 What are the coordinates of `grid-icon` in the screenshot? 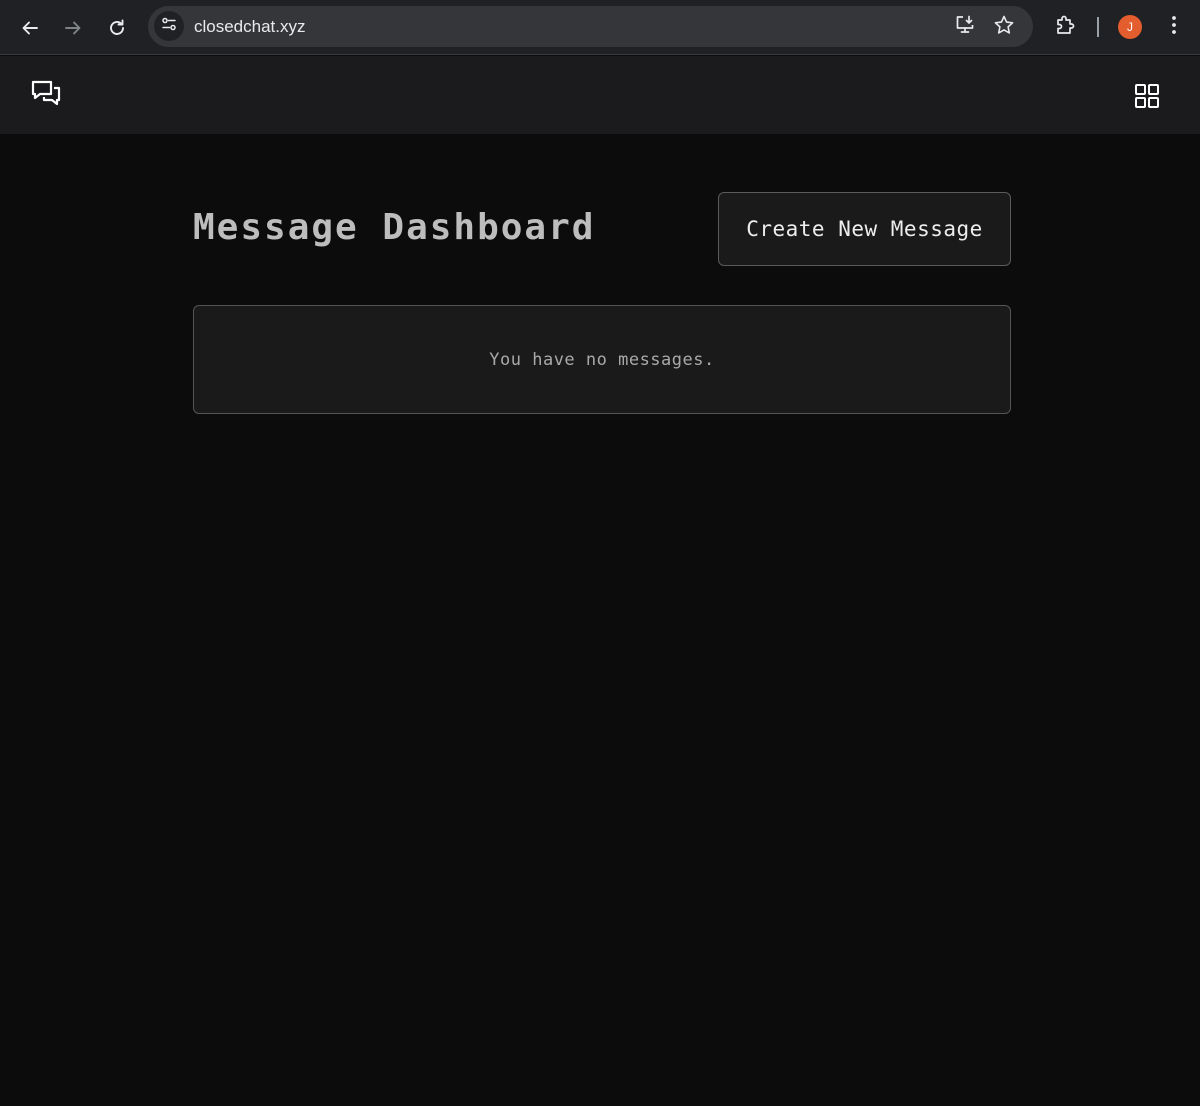 It's located at (1147, 98).